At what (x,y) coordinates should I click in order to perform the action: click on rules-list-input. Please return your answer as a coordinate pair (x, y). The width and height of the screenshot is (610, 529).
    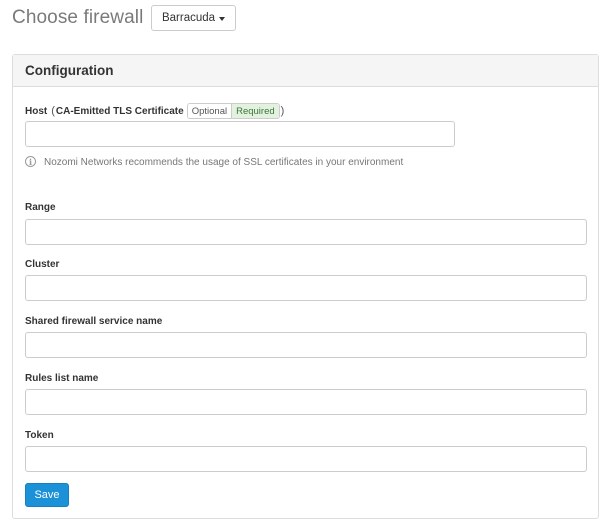
    Looking at the image, I should click on (306, 402).